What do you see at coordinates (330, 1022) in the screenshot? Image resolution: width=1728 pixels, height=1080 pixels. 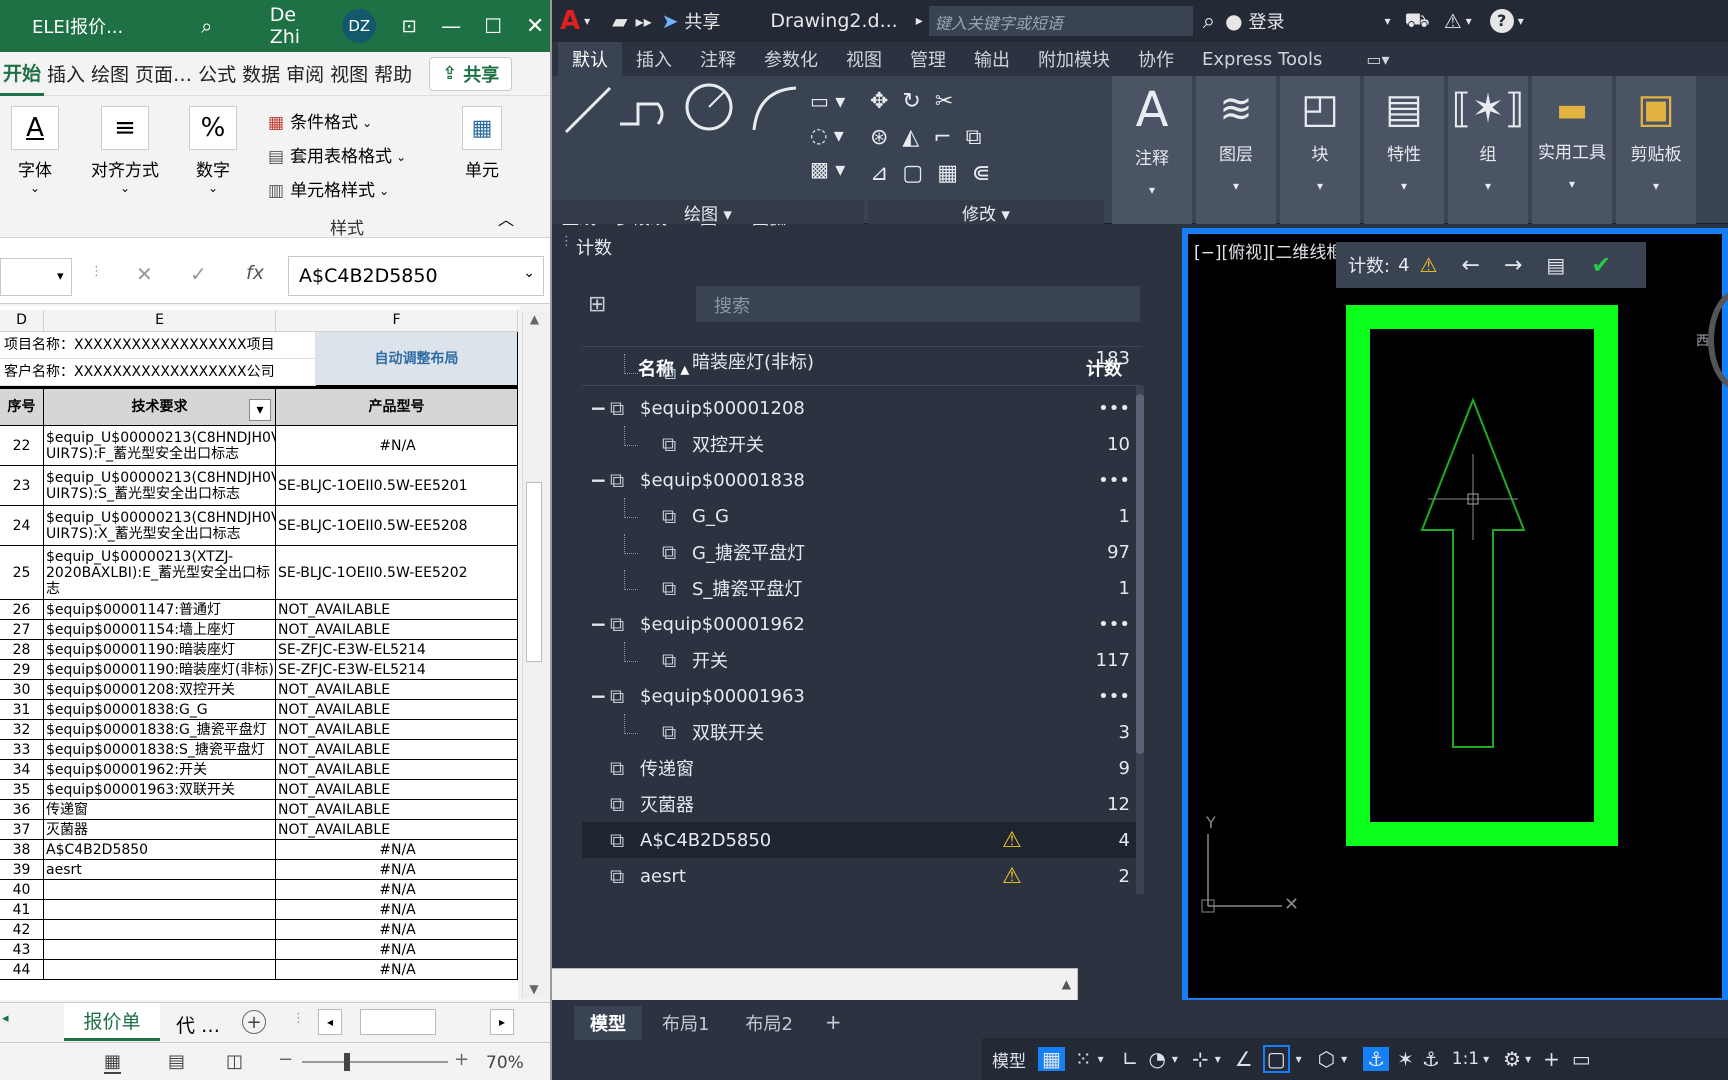 I see `scroll-left-icon: ◂` at bounding box center [330, 1022].